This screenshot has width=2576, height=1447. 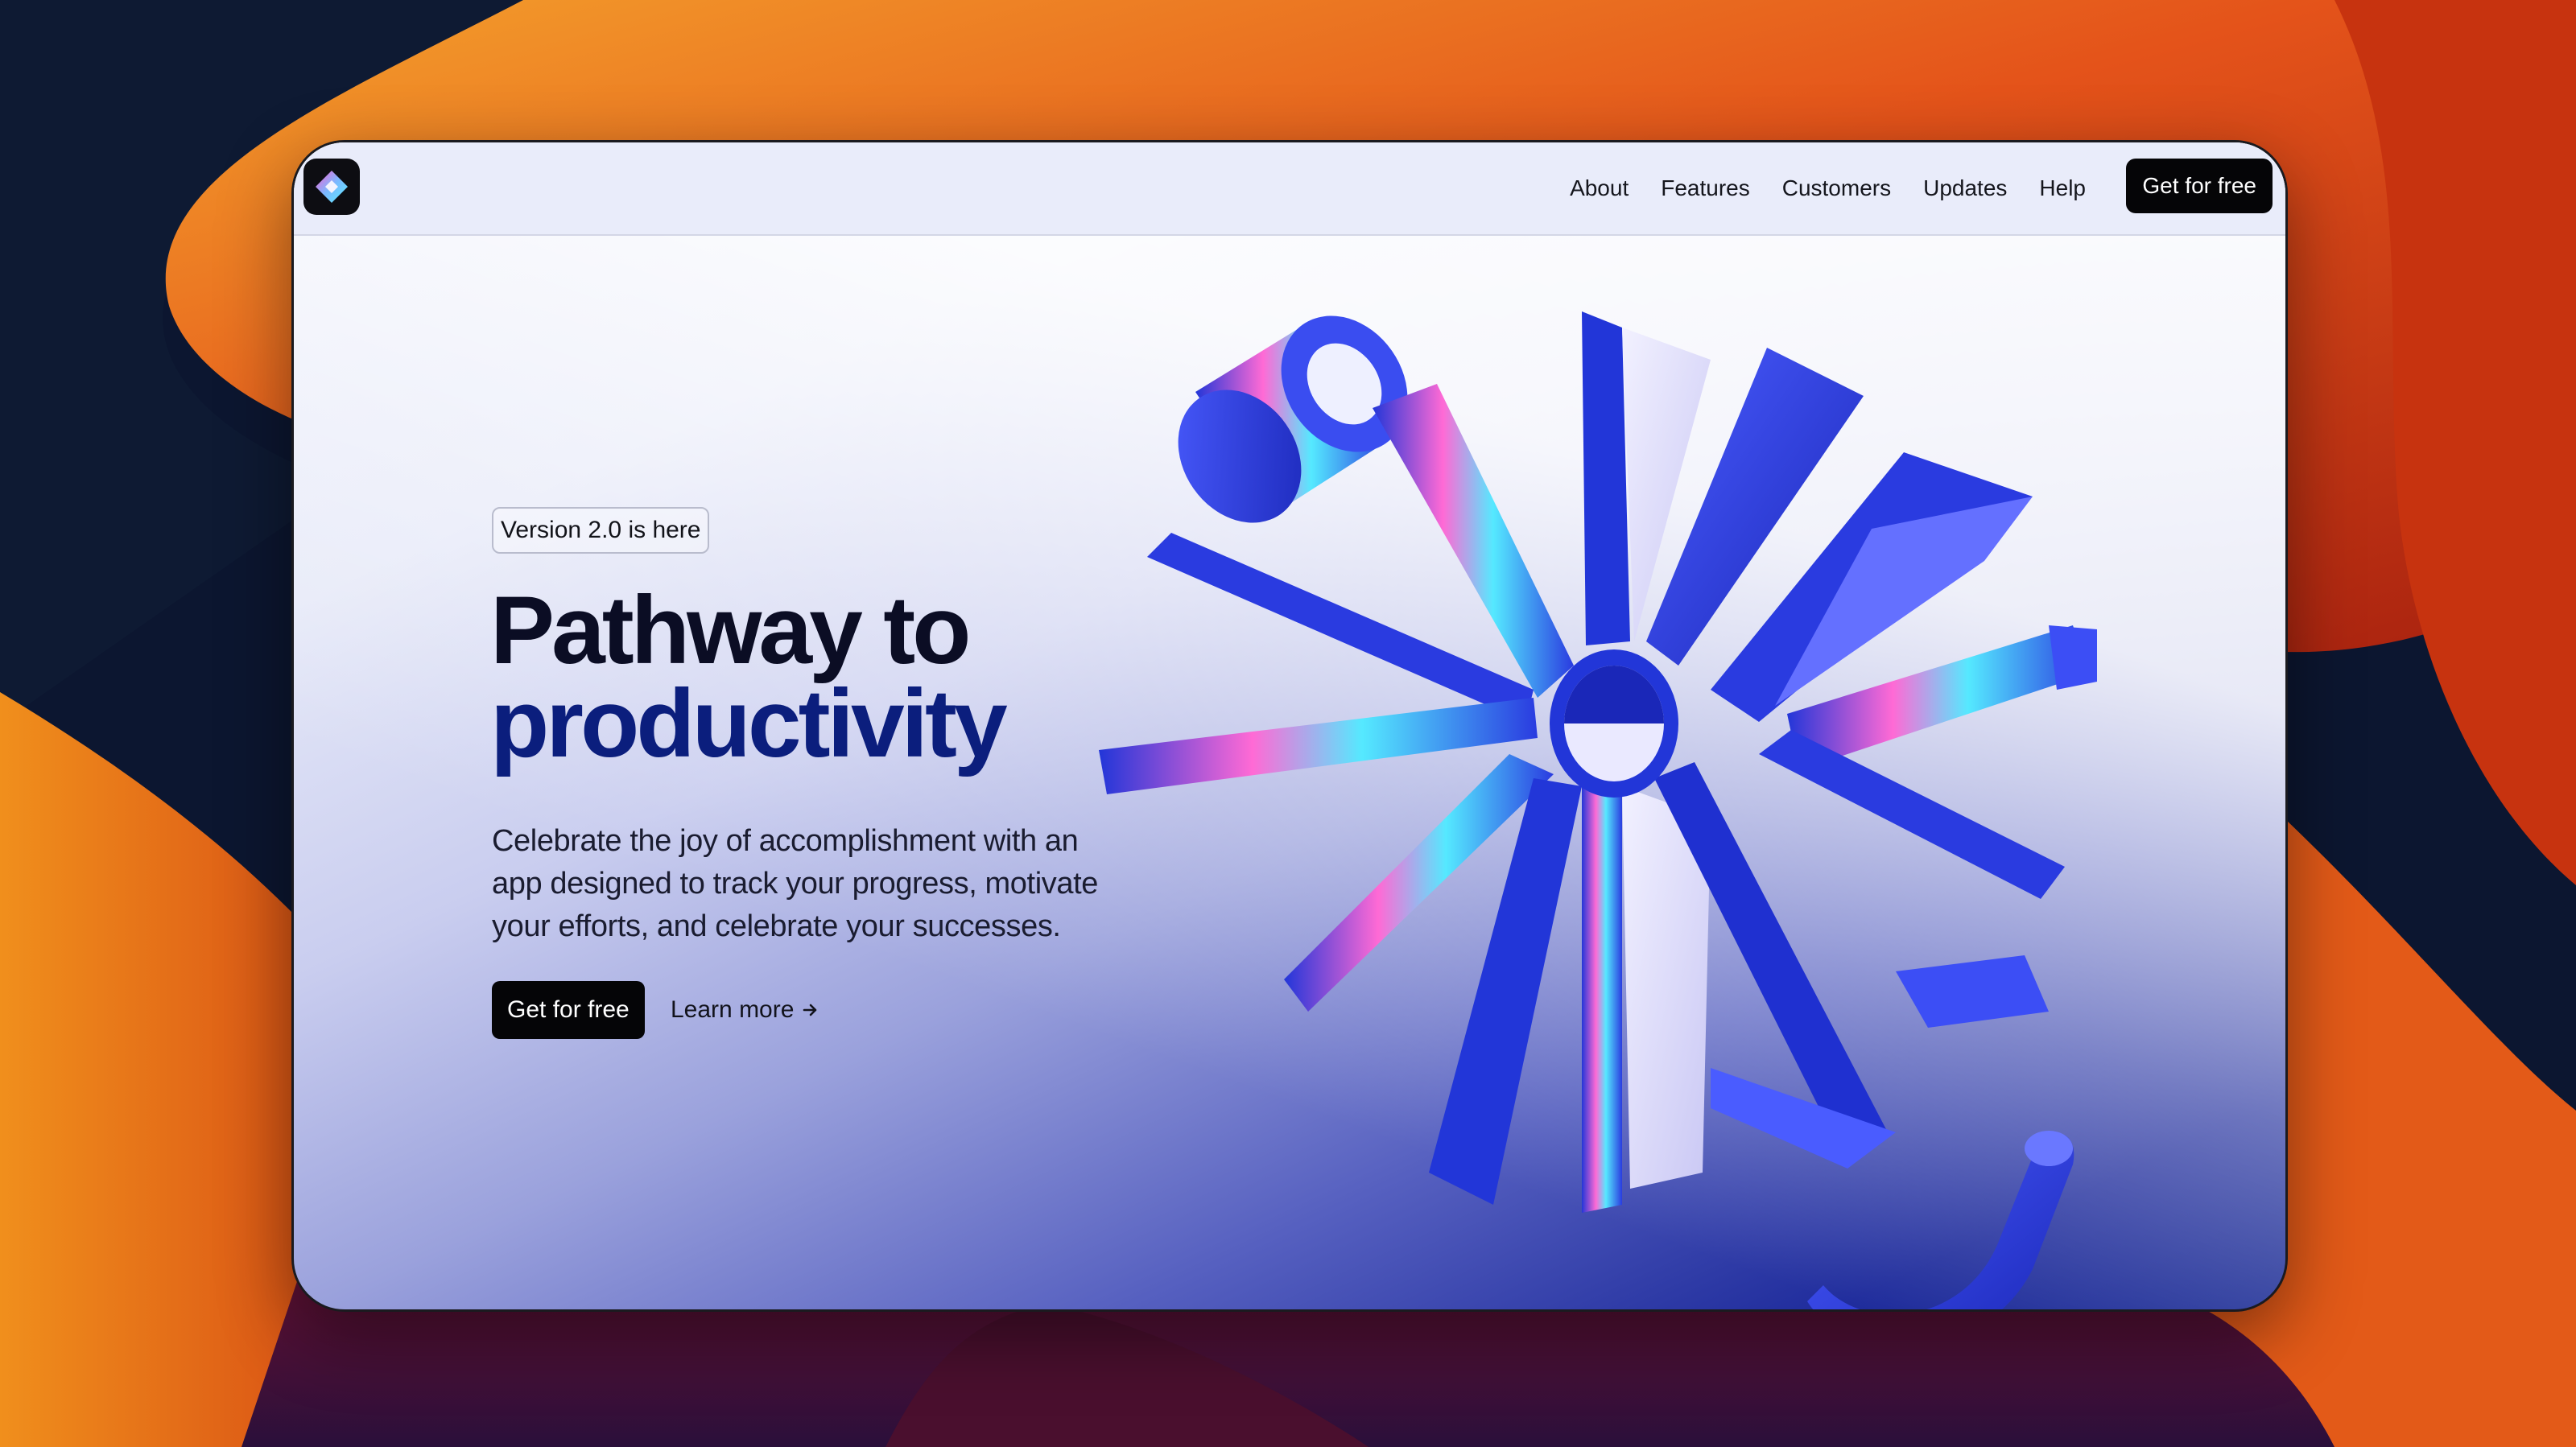 What do you see at coordinates (1836, 188) in the screenshot?
I see `nav-customers-link: Customers` at bounding box center [1836, 188].